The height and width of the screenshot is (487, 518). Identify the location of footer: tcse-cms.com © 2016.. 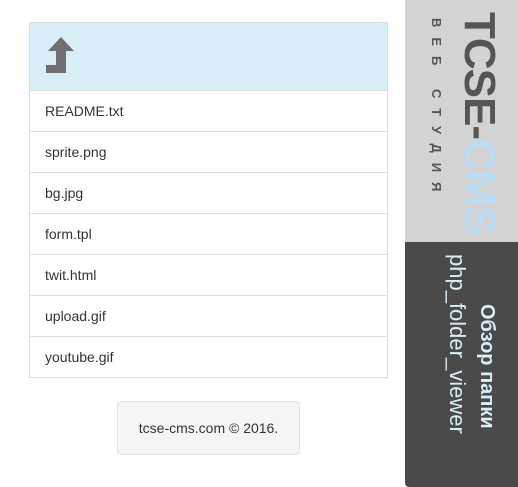
(208, 428).